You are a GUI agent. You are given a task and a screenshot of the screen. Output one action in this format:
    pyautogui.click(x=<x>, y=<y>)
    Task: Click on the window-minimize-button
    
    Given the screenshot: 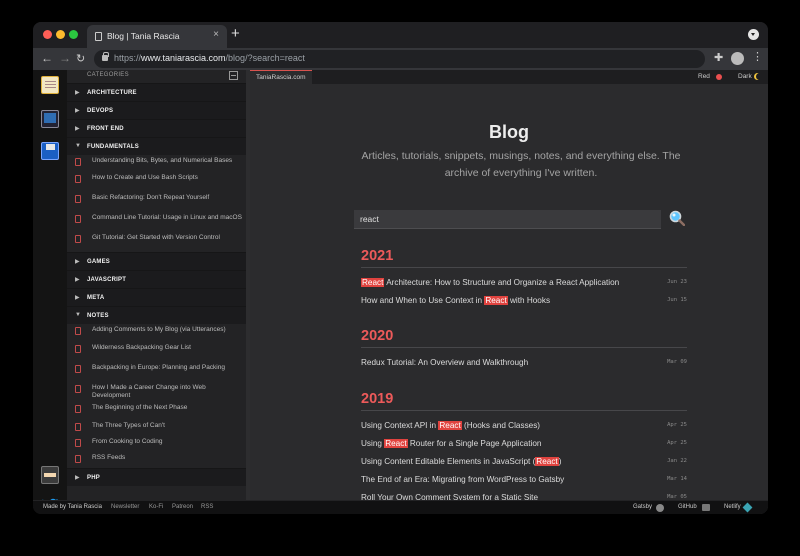 What is the action you would take?
    pyautogui.click(x=60, y=34)
    